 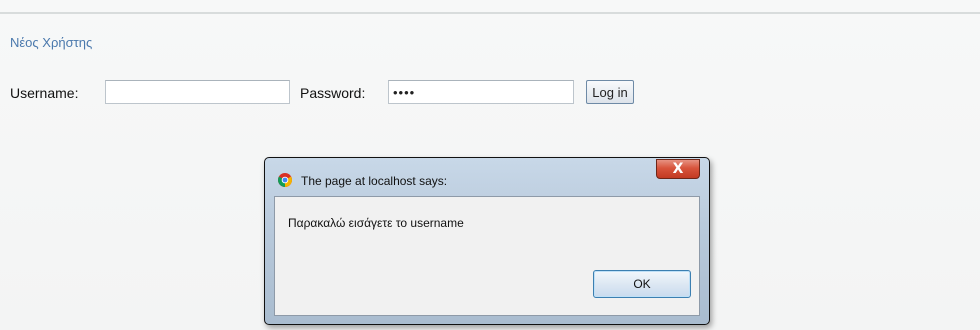 What do you see at coordinates (487, 177) in the screenshot?
I see `dialog-titlebar: The page at localhost says: X` at bounding box center [487, 177].